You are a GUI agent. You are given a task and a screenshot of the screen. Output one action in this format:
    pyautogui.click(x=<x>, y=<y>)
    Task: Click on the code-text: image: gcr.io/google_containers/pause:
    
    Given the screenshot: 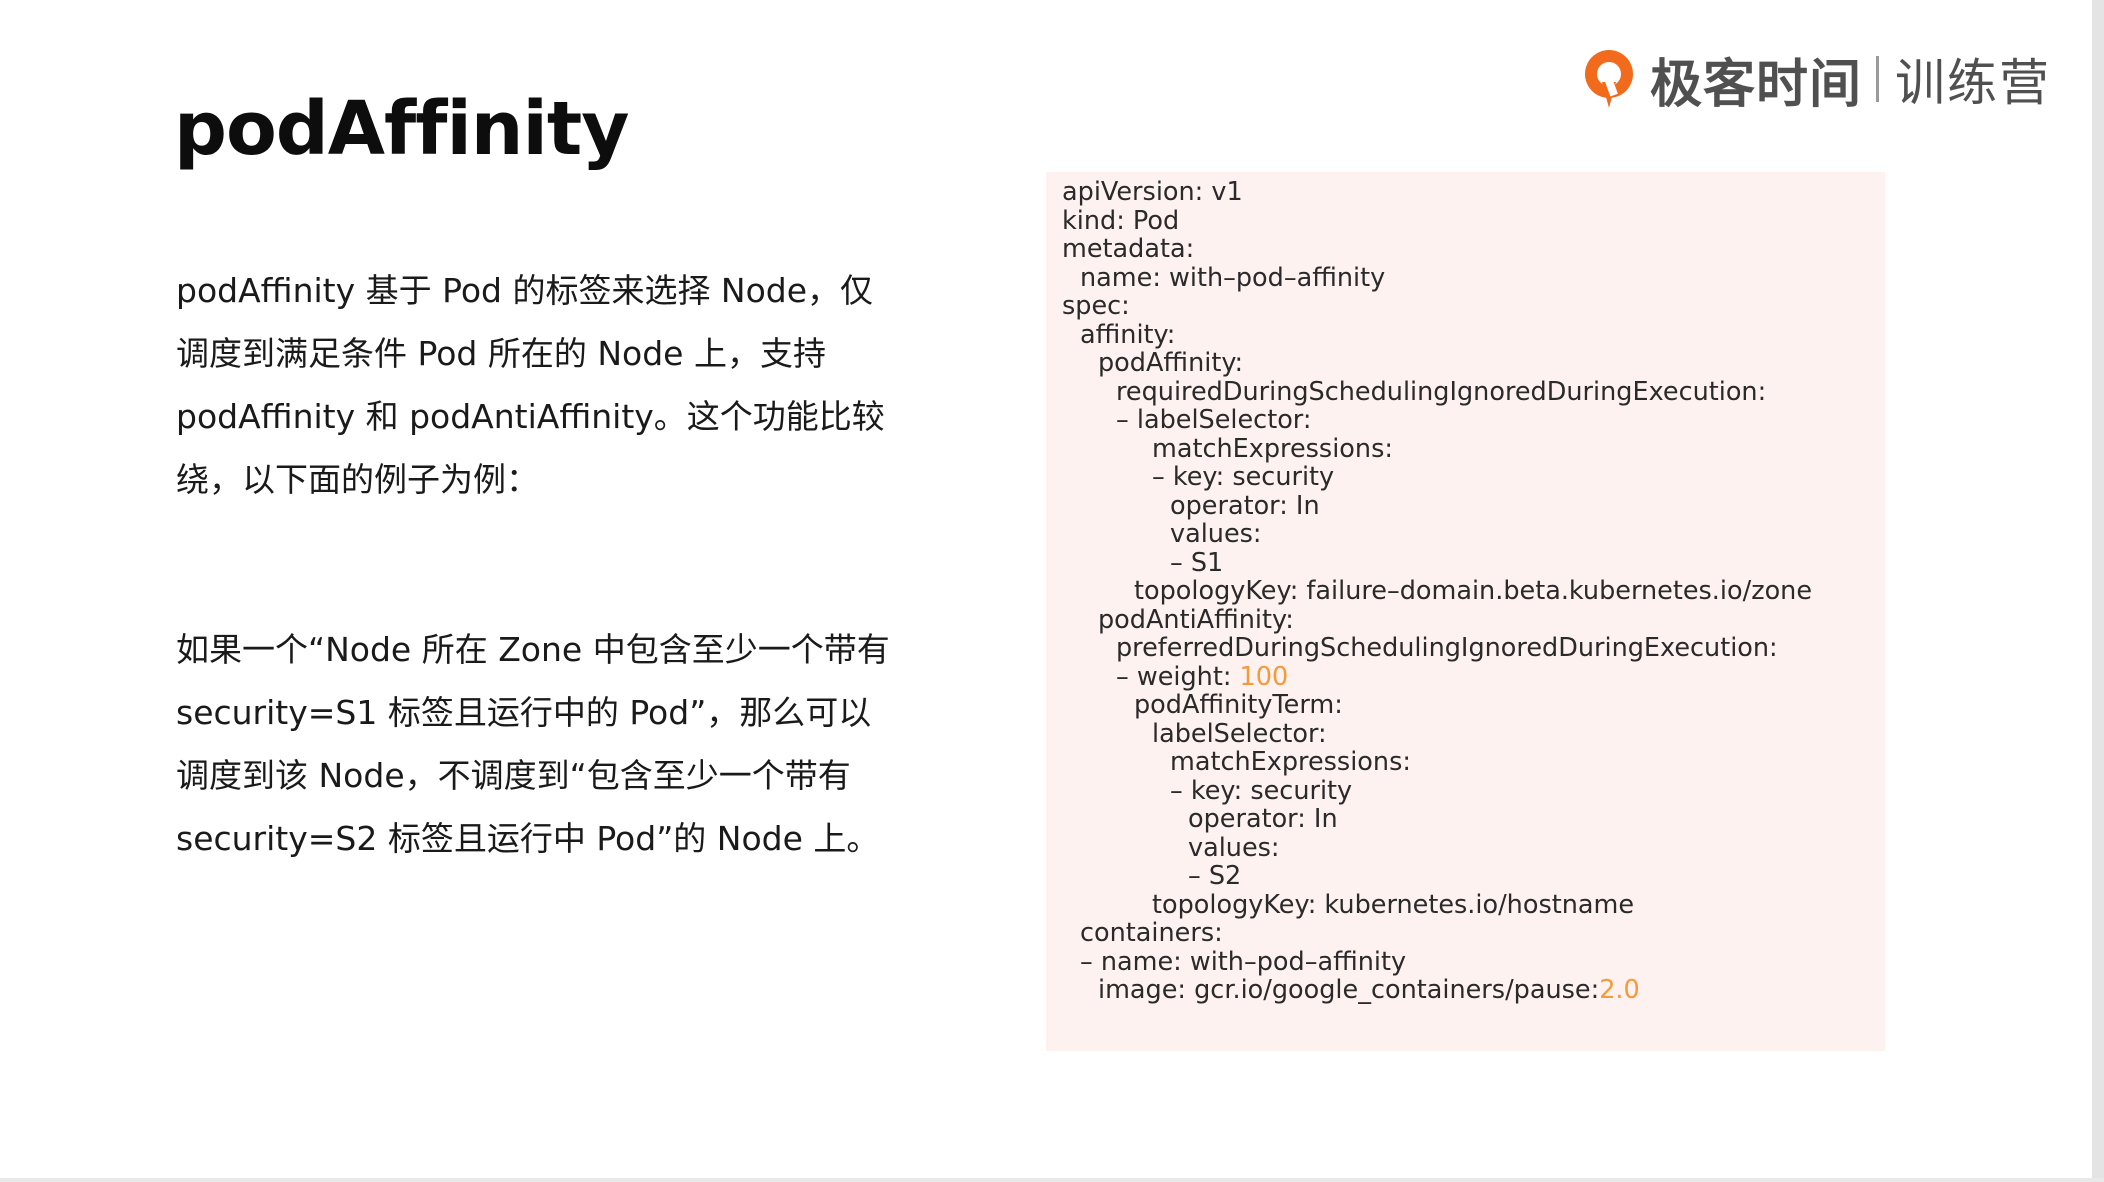 What is the action you would take?
    pyautogui.click(x=1349, y=990)
    